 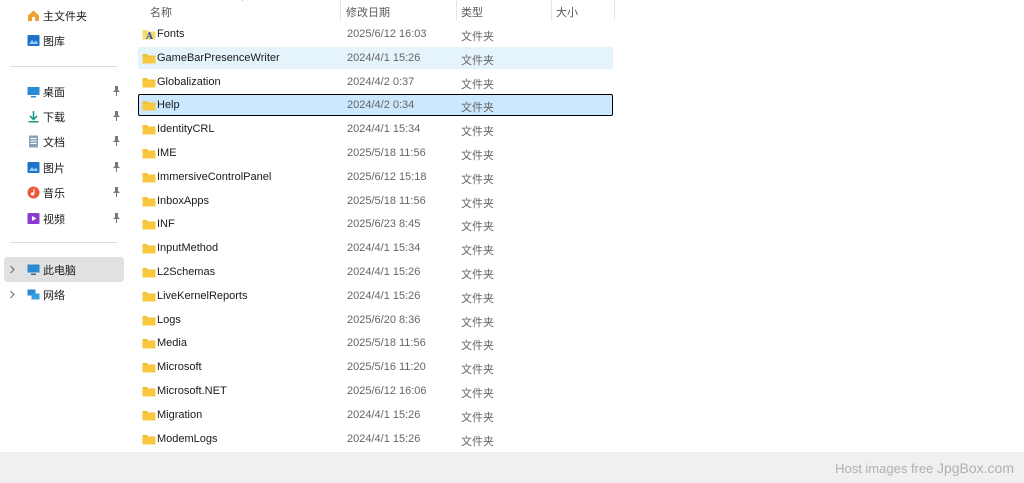 What do you see at coordinates (375, 57) in the screenshot?
I see `file-row: GameBarPresenceWriter 2024/4/1 15:26 文件夹` at bounding box center [375, 57].